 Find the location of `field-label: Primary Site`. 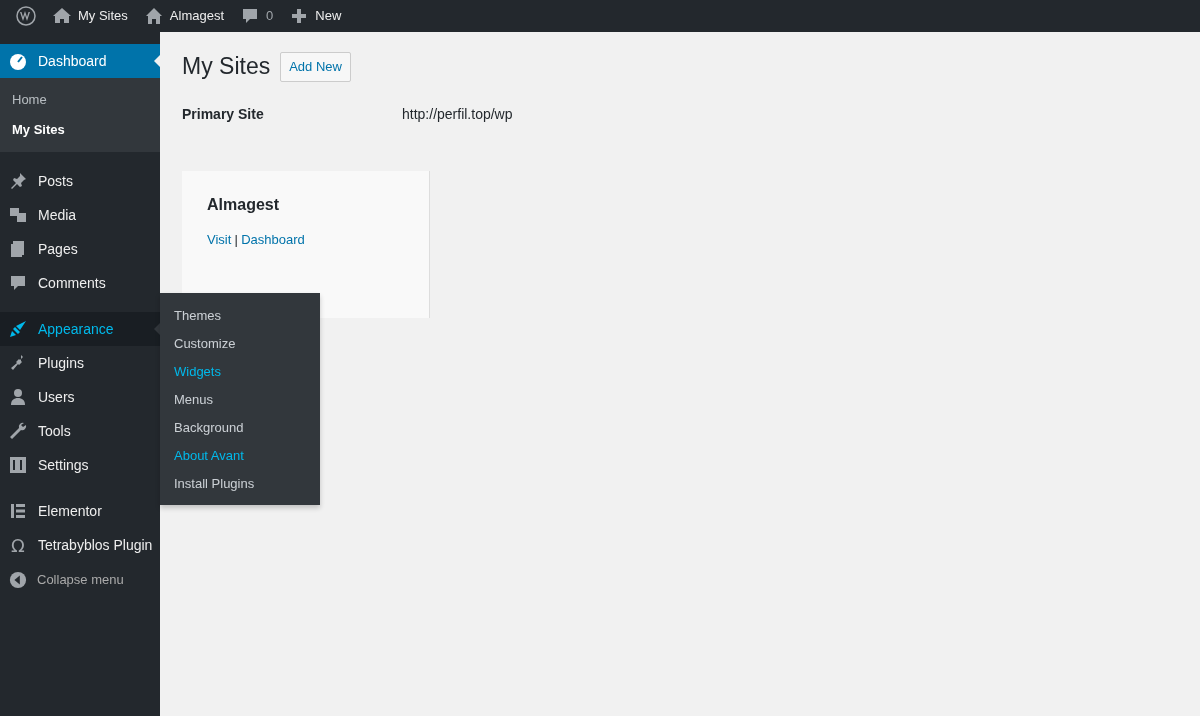

field-label: Primary Site is located at coordinates (223, 115).